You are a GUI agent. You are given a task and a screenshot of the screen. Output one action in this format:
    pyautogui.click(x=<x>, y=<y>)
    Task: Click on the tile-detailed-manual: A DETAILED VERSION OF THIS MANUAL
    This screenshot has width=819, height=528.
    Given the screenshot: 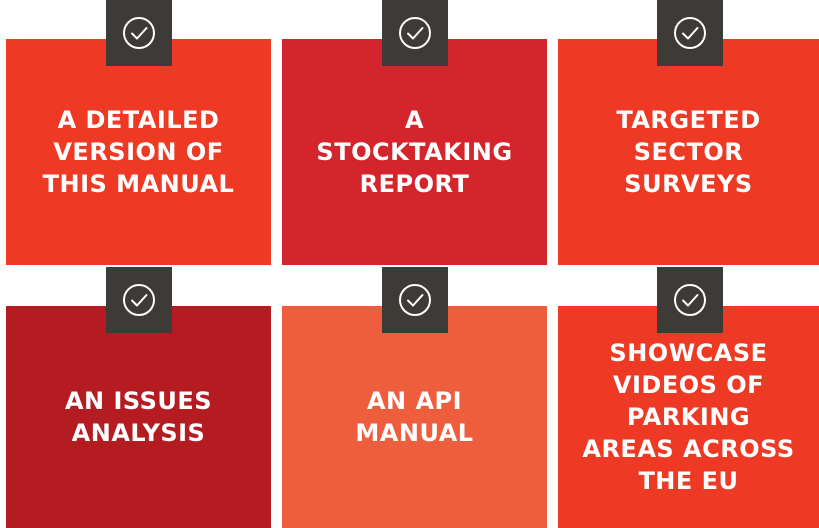 What is the action you would take?
    pyautogui.click(x=138, y=152)
    